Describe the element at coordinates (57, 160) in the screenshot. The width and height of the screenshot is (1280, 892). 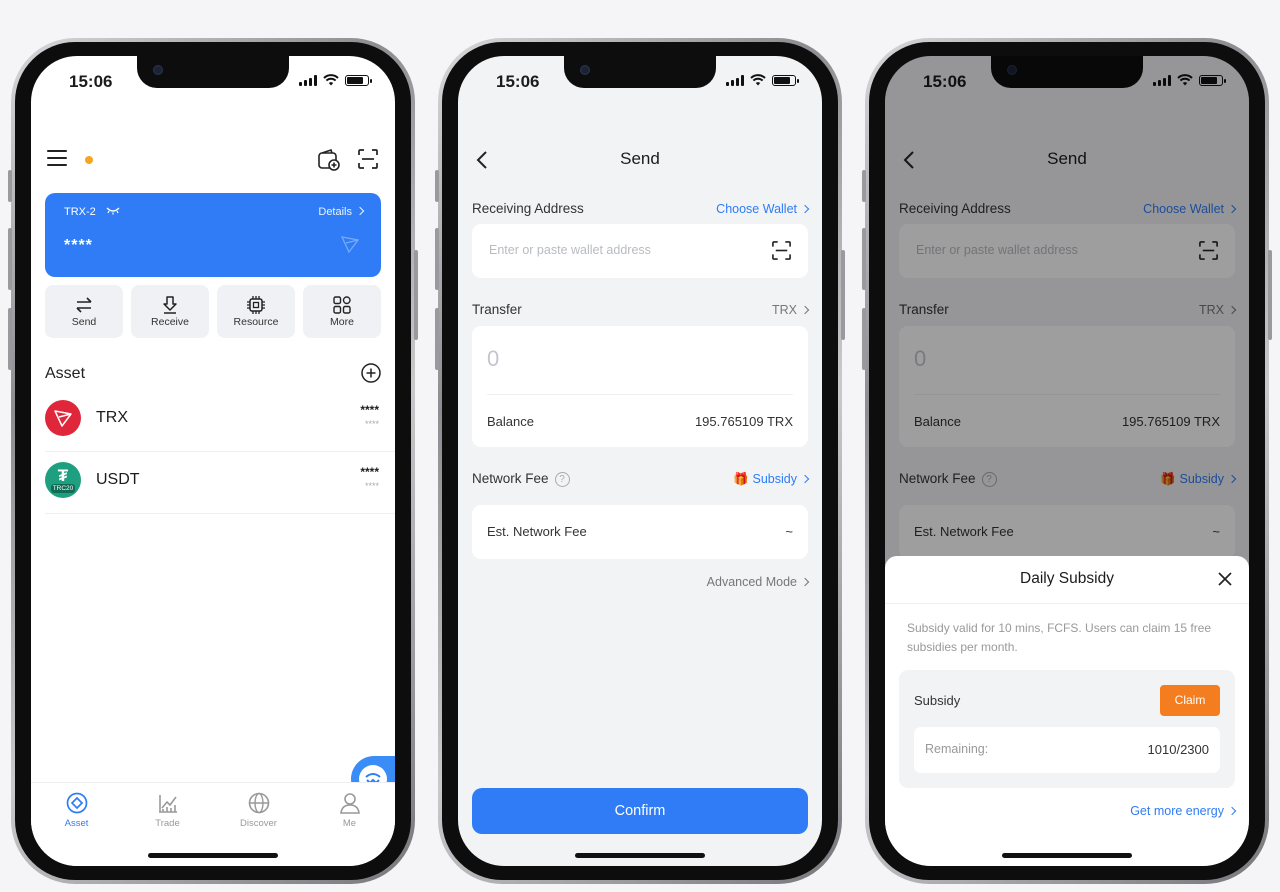
I see `menu-icon` at that location.